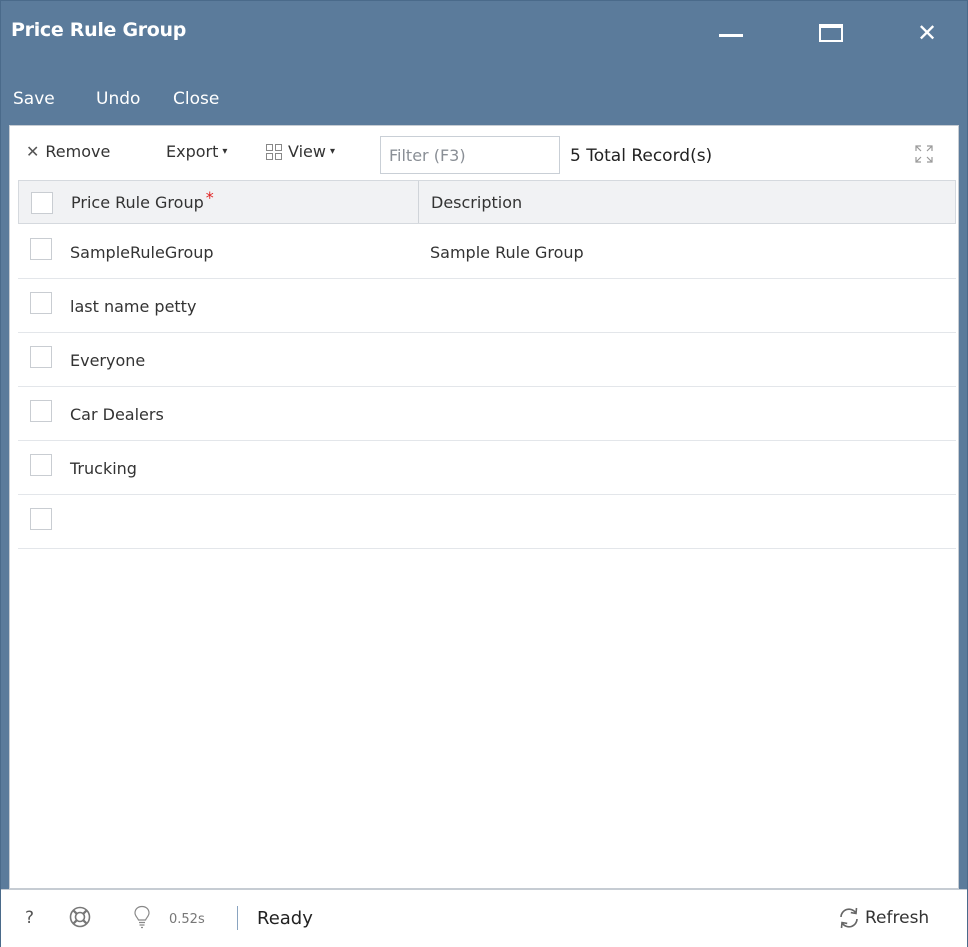 The height and width of the screenshot is (947, 968). I want to click on table-row-new, so click(487, 522).